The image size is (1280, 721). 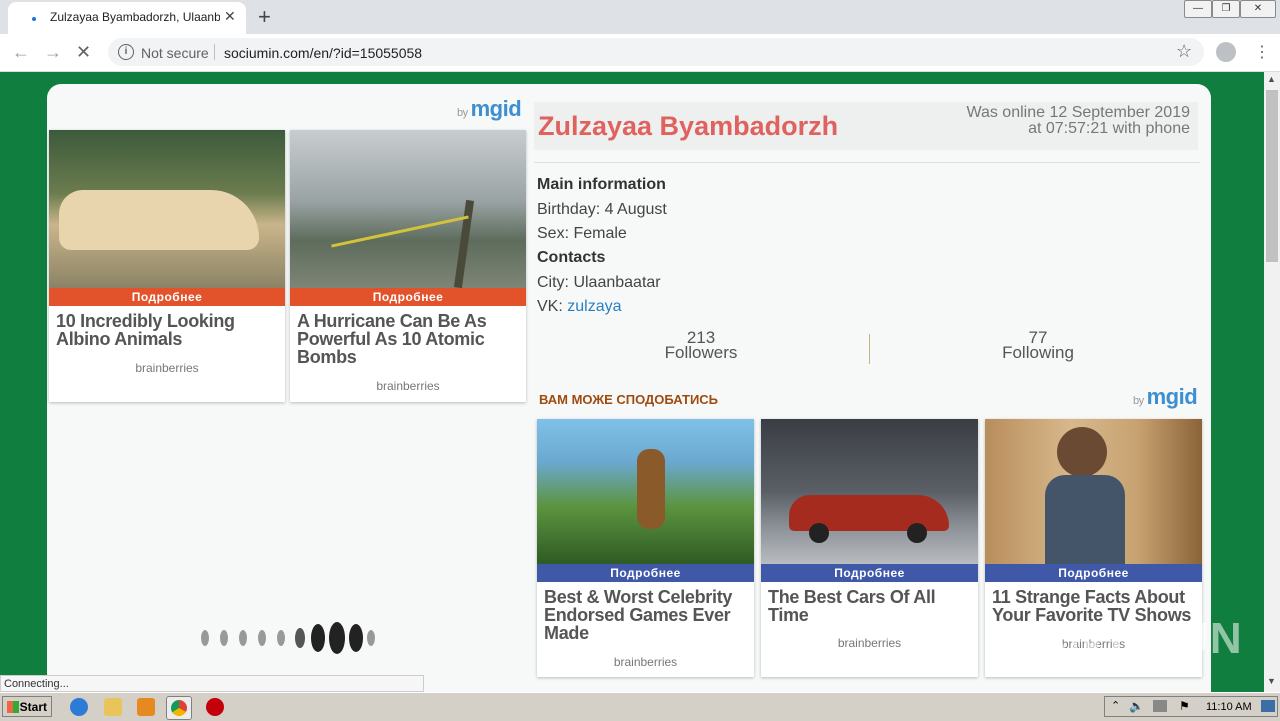 What do you see at coordinates (1272, 382) in the screenshot?
I see `vertical-scrollbar: ▲ ▼` at bounding box center [1272, 382].